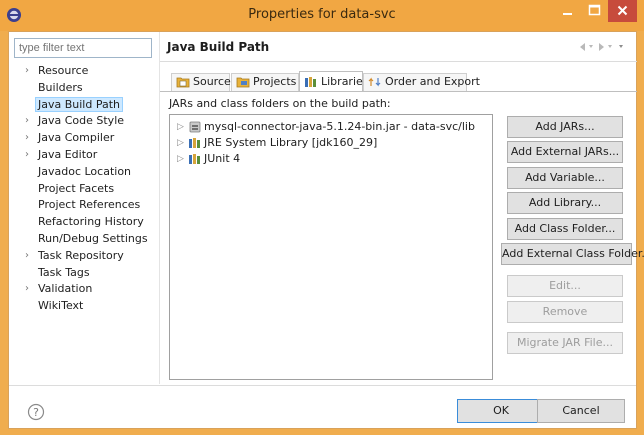 This screenshot has height=435, width=644. Describe the element at coordinates (222, 158) in the screenshot. I see `library-label: JUnit 4` at that location.